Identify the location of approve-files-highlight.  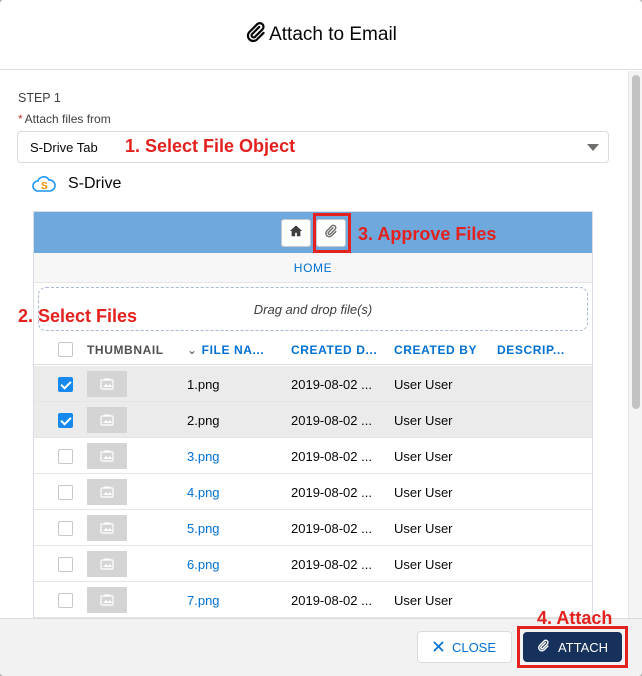
(332, 233).